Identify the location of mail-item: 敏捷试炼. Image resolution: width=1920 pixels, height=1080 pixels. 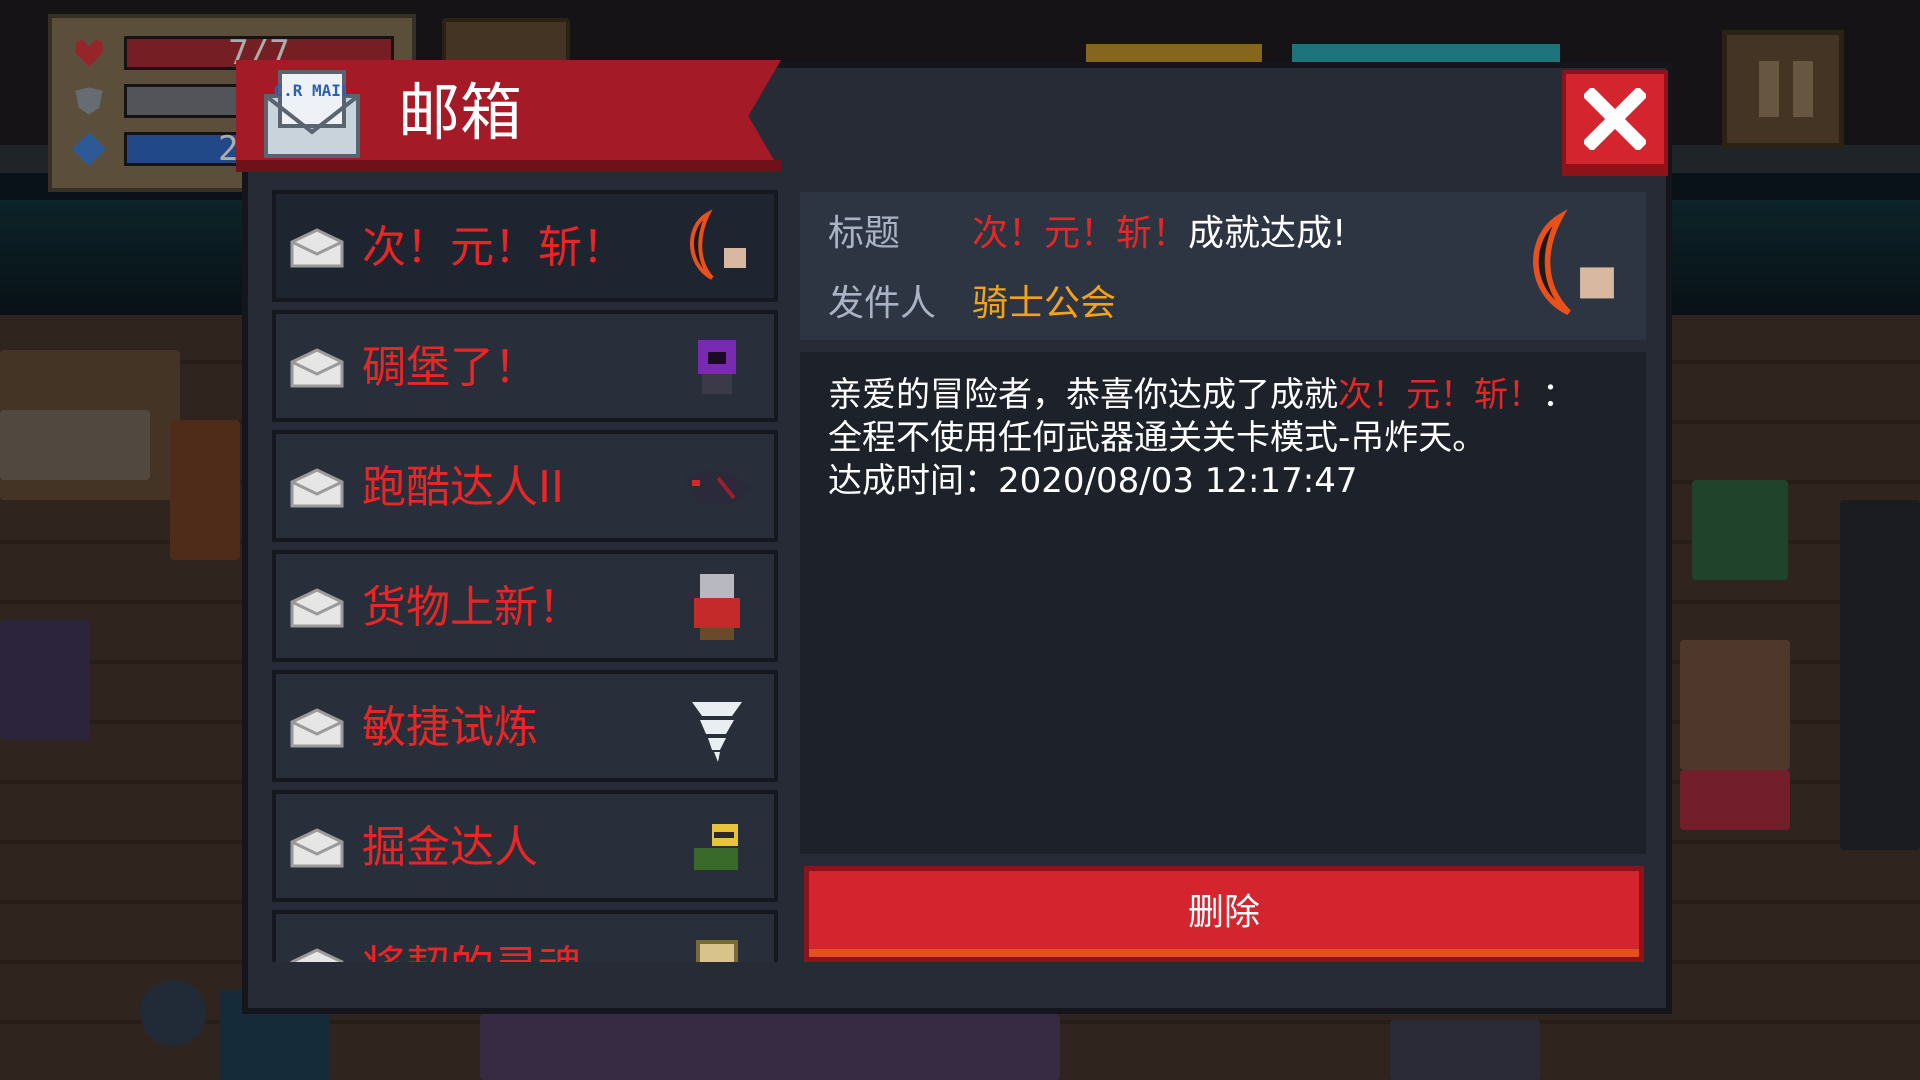
(525, 726).